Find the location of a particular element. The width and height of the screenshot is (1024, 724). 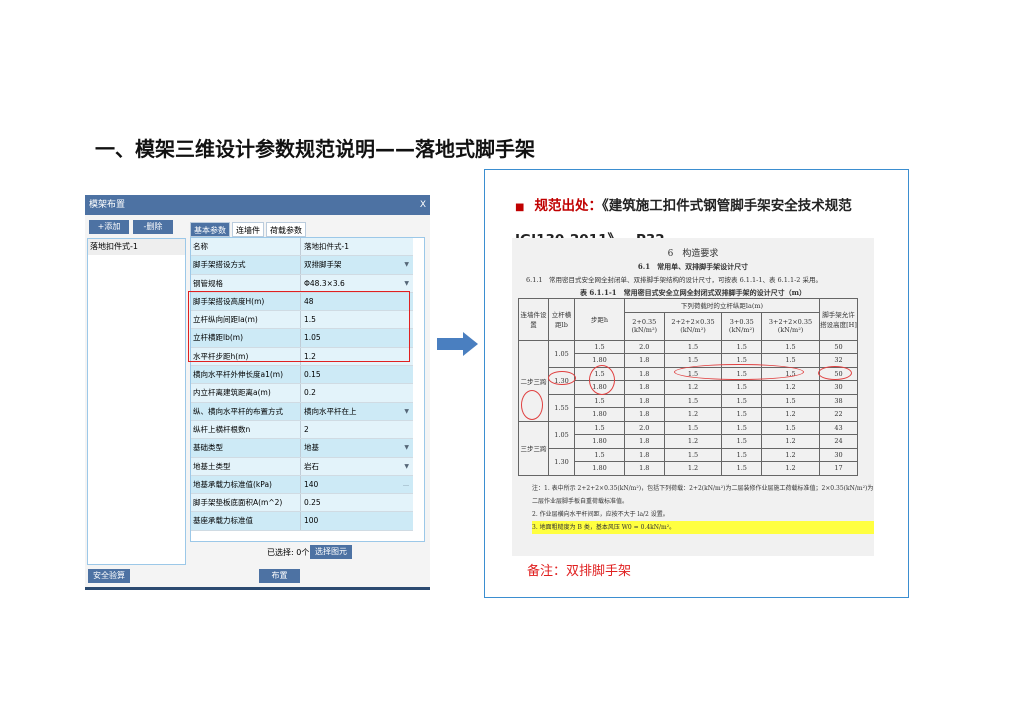

tab-basic-params: 基本参数 is located at coordinates (210, 229).